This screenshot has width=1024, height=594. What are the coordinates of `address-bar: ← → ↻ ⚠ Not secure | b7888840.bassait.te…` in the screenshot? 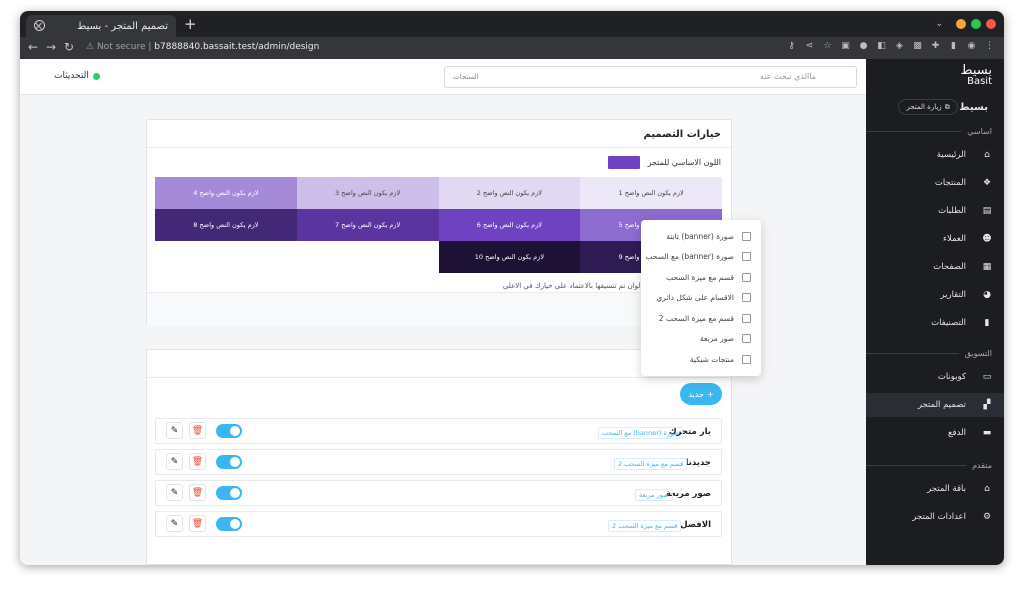 It's located at (512, 48).